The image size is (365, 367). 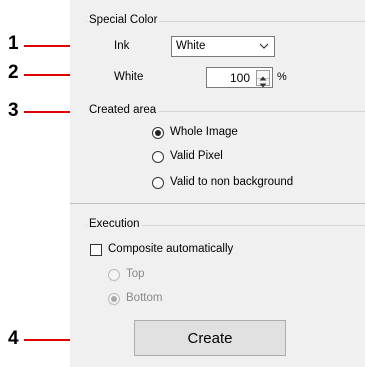 I want to click on radio-valid-to-non-background-label: Valid to non background, so click(x=231, y=182).